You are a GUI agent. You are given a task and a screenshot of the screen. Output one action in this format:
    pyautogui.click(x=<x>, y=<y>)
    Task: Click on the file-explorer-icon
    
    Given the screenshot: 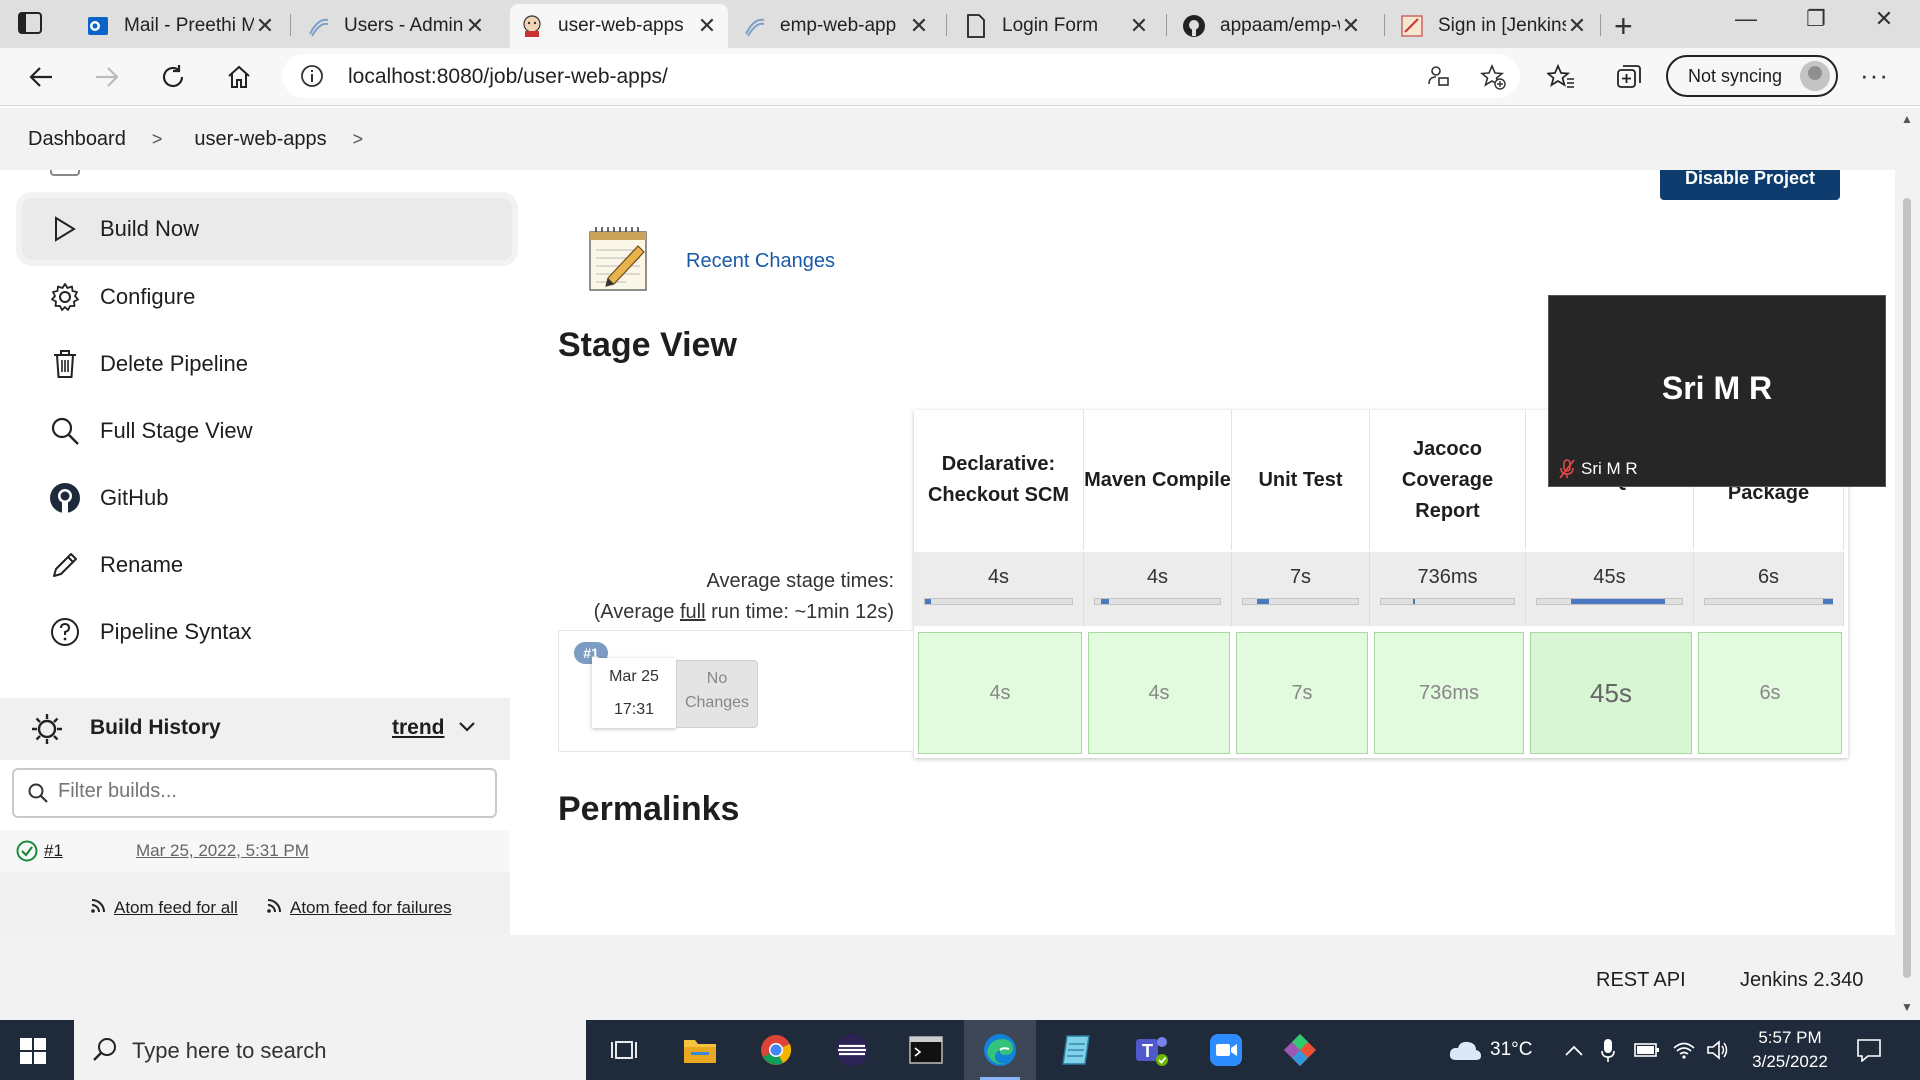 What is the action you would take?
    pyautogui.click(x=700, y=1050)
    